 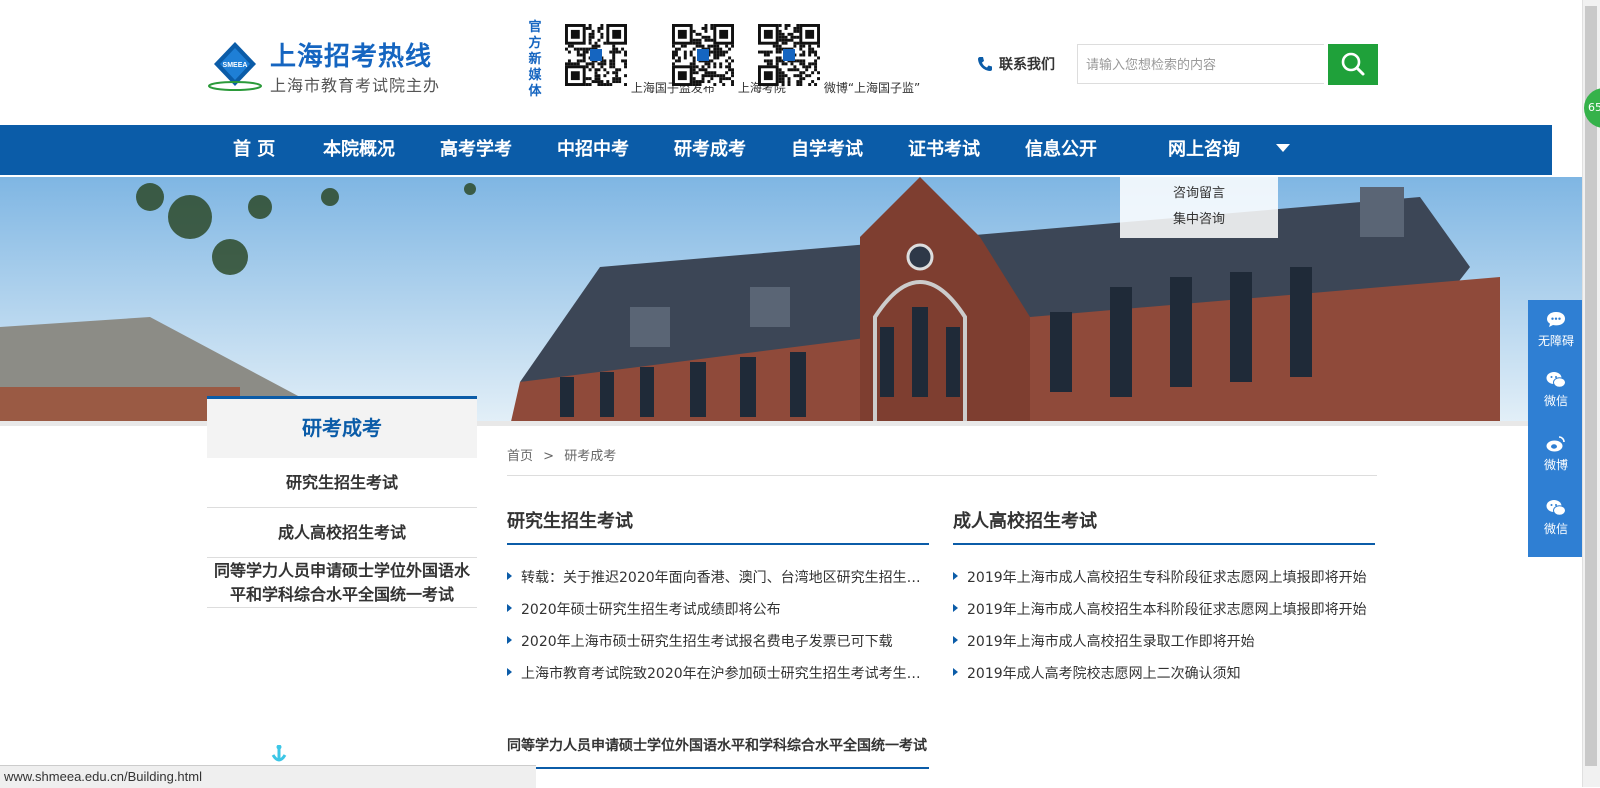 What do you see at coordinates (942, 475) in the screenshot?
I see `divider` at bounding box center [942, 475].